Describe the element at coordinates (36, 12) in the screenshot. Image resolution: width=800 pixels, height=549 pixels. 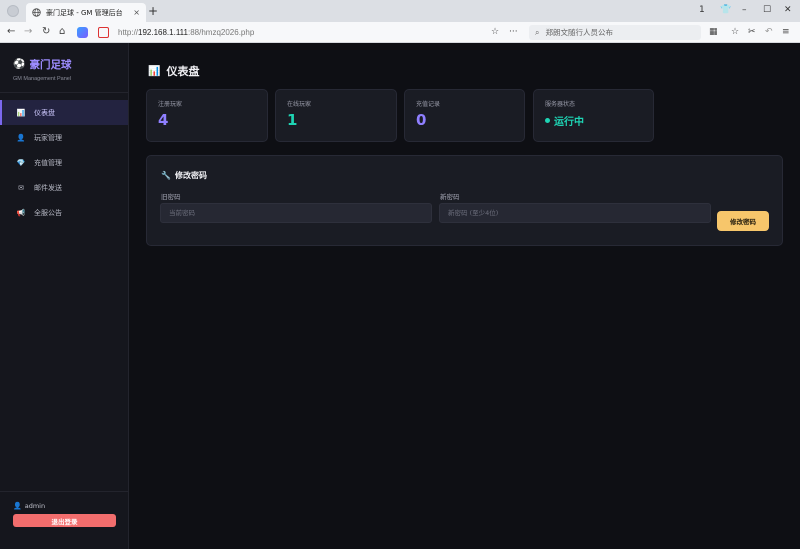
I see `globe-icon` at that location.